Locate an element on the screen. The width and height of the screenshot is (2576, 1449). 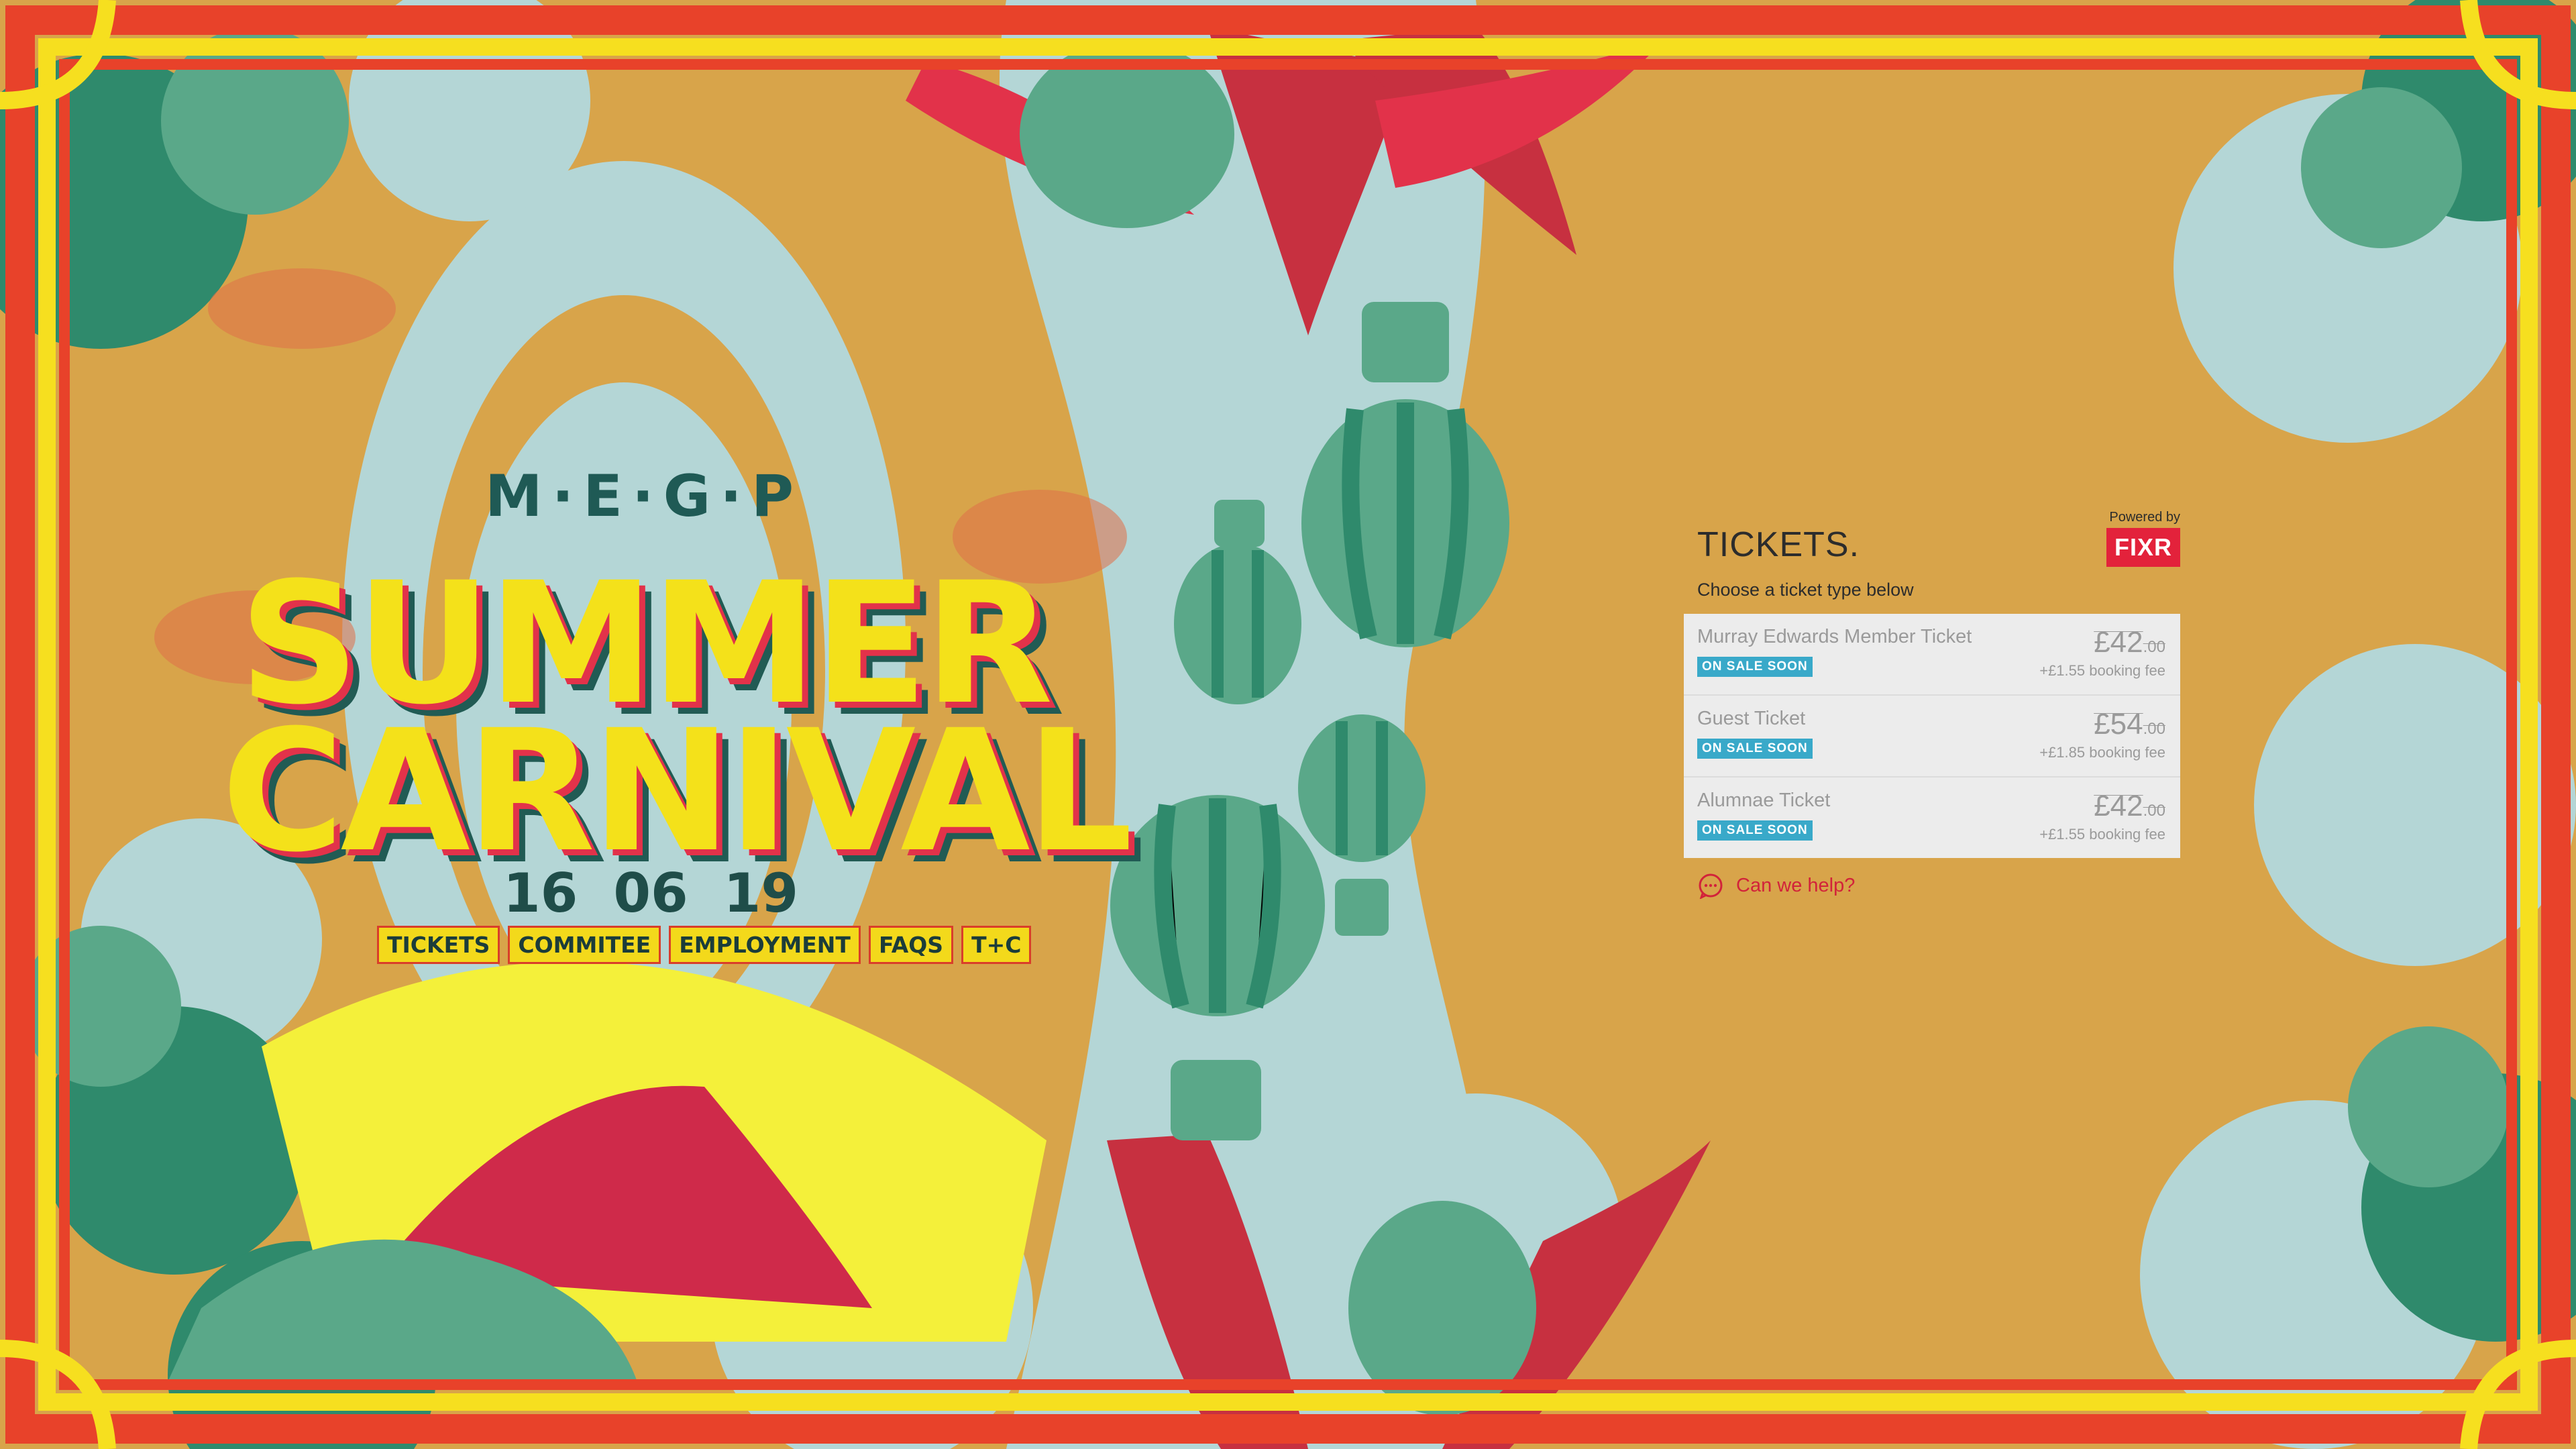
tickets-header: TICKETS. Powered by FIXR is located at coordinates (1932, 538).